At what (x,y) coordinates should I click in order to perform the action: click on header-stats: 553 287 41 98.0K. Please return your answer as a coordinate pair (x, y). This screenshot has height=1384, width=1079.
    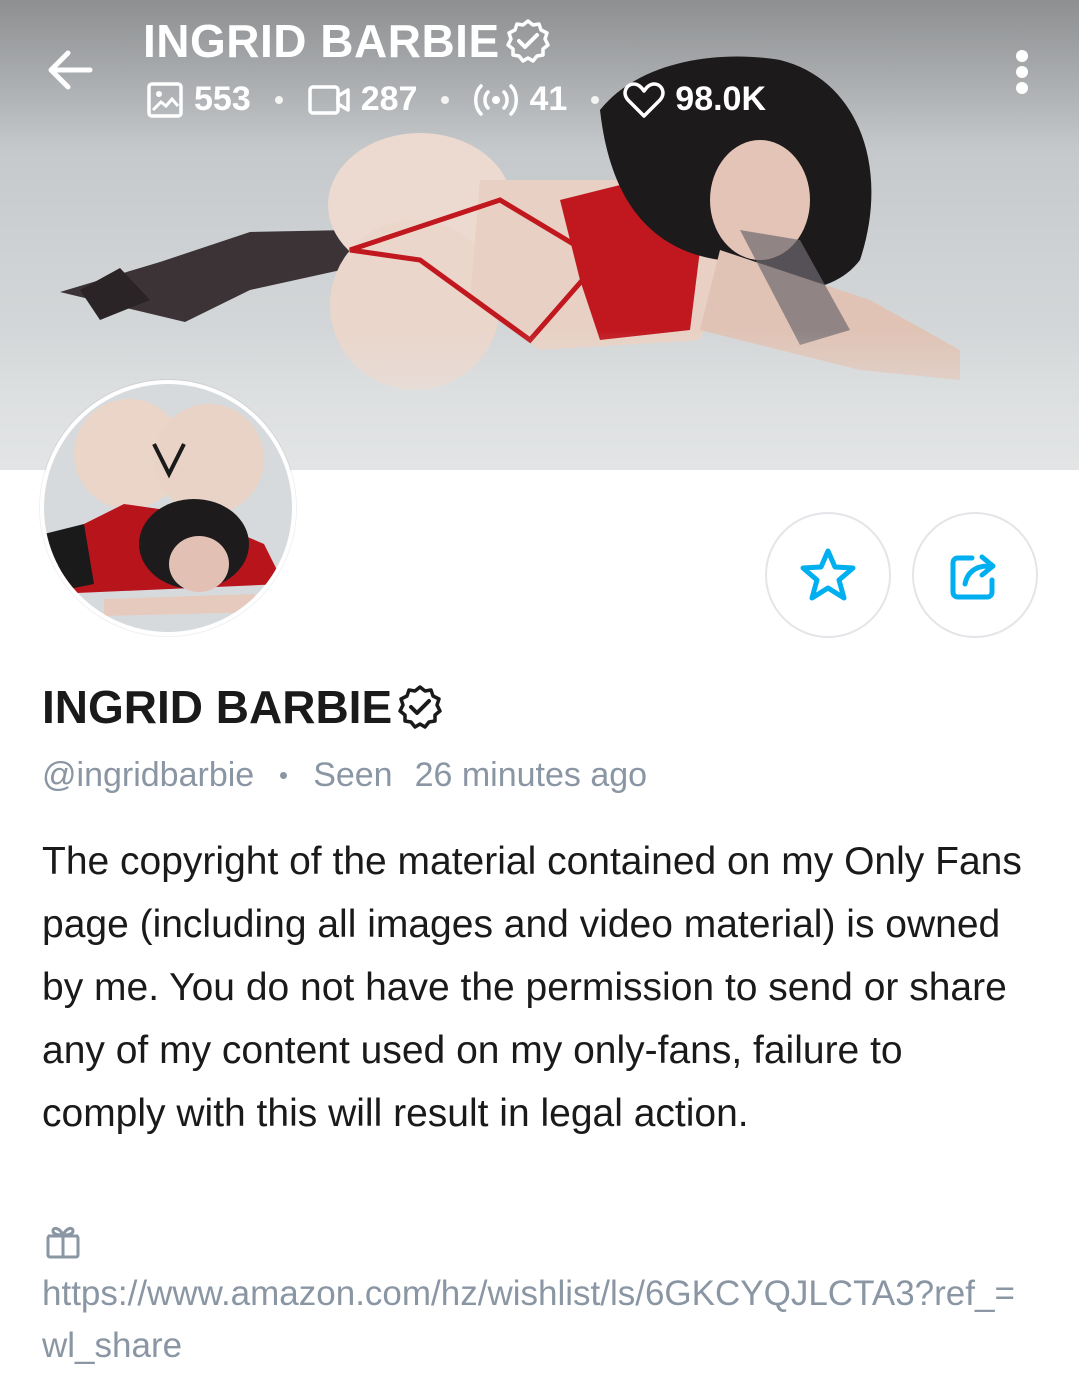
    Looking at the image, I should click on (456, 99).